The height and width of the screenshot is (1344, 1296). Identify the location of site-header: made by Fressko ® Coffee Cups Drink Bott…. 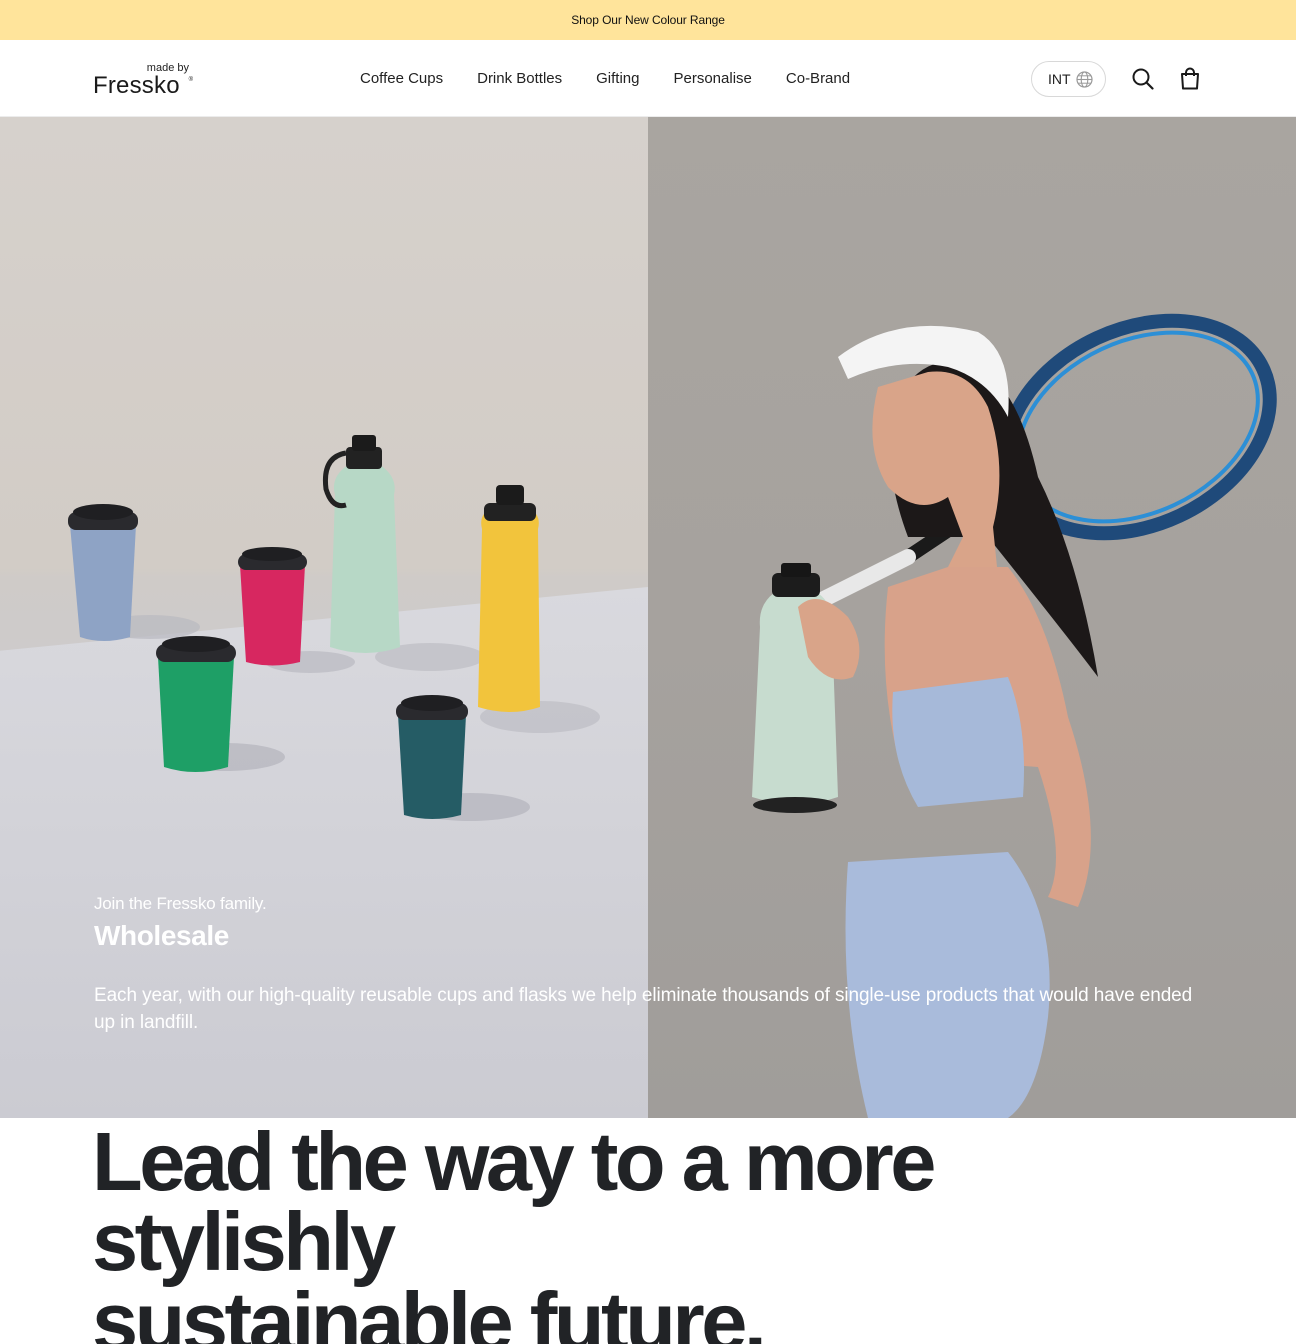
(648, 78).